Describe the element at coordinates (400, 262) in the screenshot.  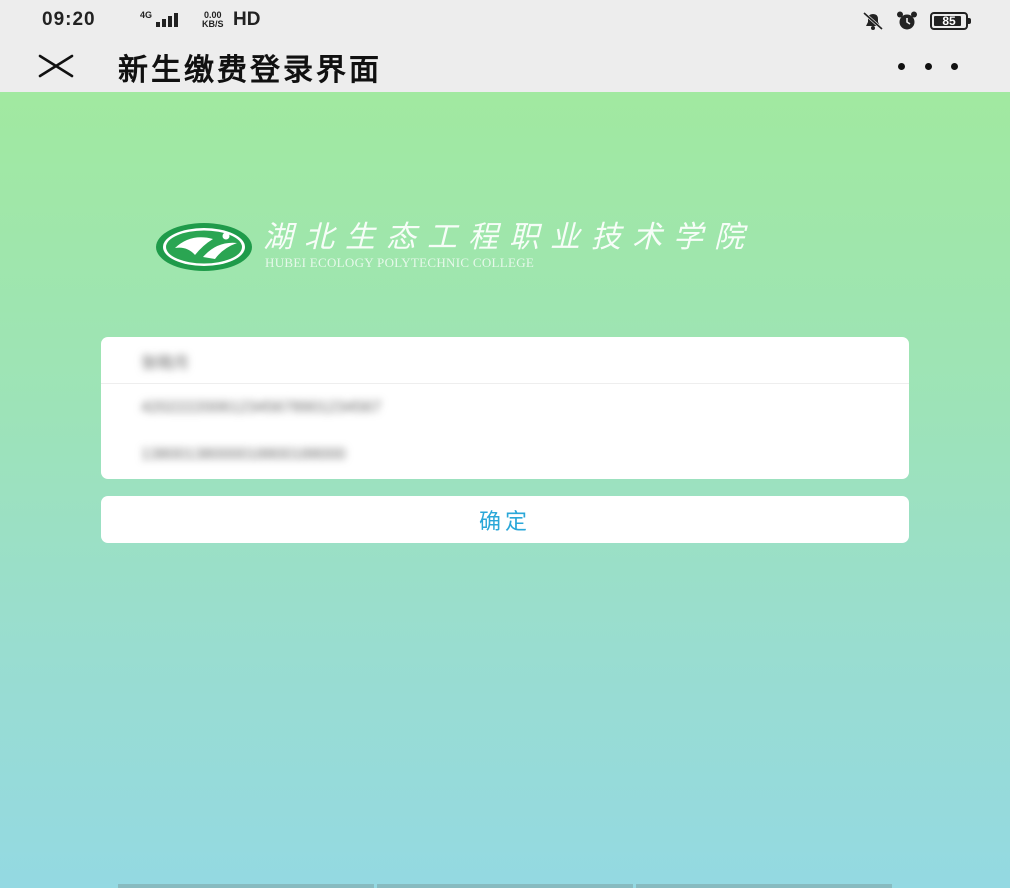
I see `college-name-en: HUBEI ECOLOGY POLYTECHNIC COLLEGE` at that location.